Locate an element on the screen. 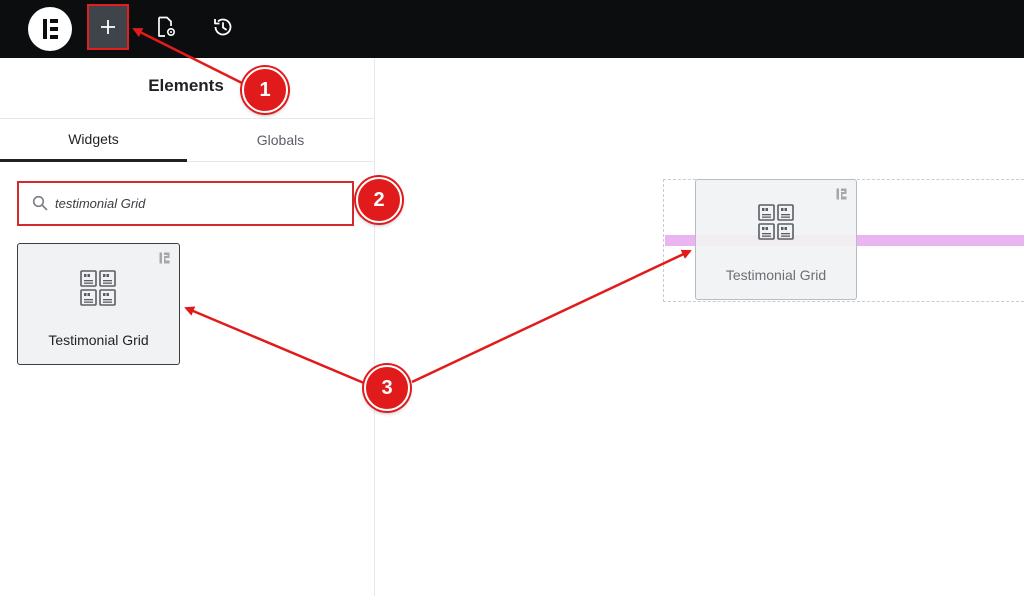  testimonial-grid-widget: Testimonial Grid is located at coordinates (98, 304).